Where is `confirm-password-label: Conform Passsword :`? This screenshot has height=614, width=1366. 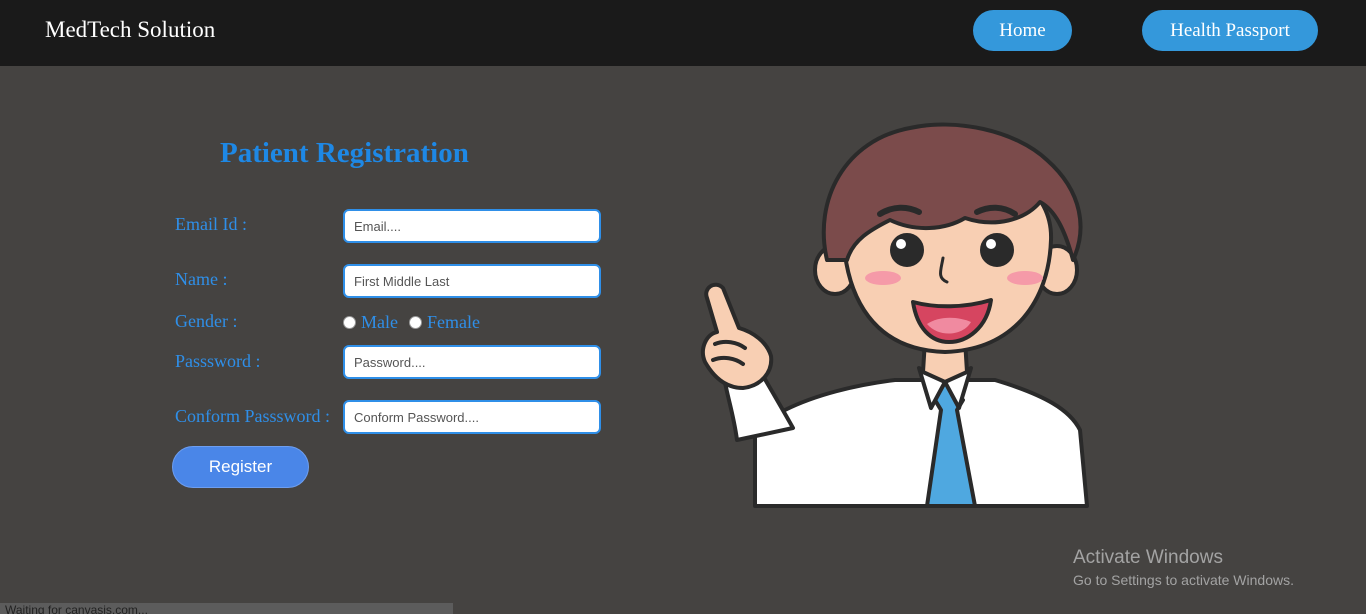
confirm-password-label: Conform Passsword : is located at coordinates (253, 416).